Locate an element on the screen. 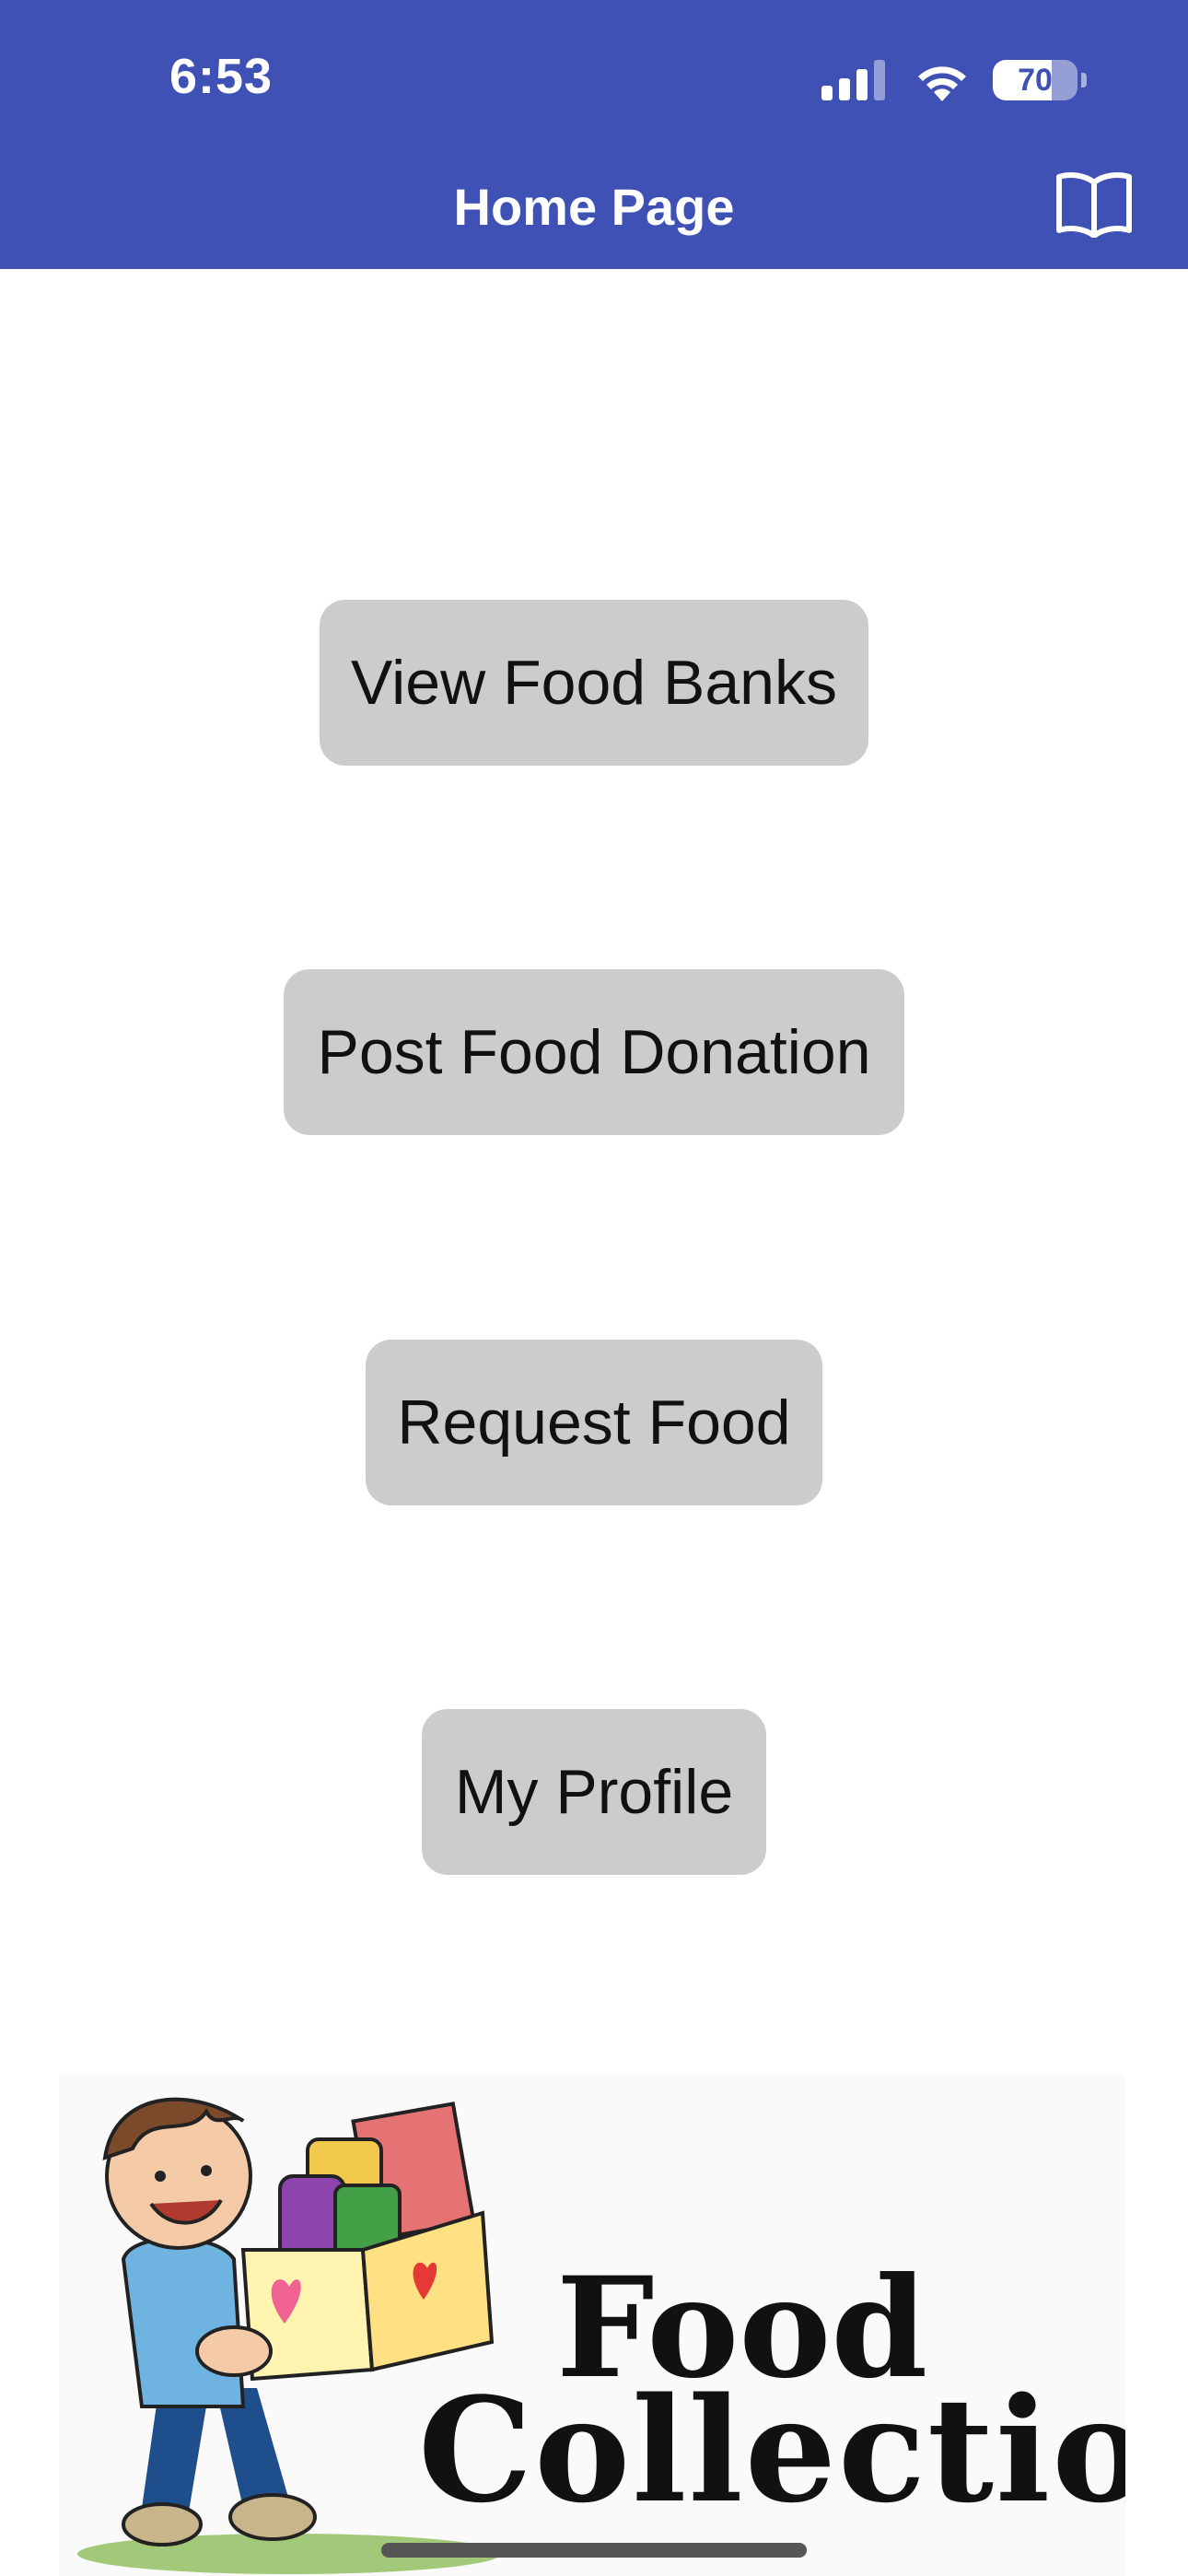 This screenshot has height=2576, width=1188. battery-level: 70 is located at coordinates (1035, 80).